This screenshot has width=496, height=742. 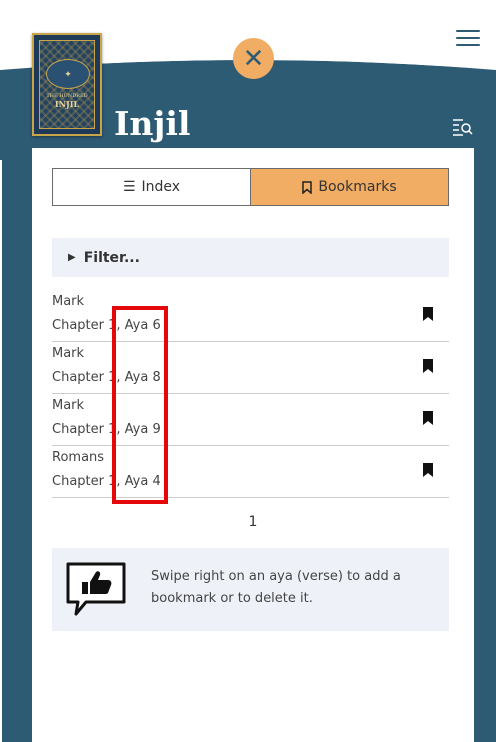 I want to click on bookmark-reference: Chapter 1, Aya 8, so click(x=106, y=377).